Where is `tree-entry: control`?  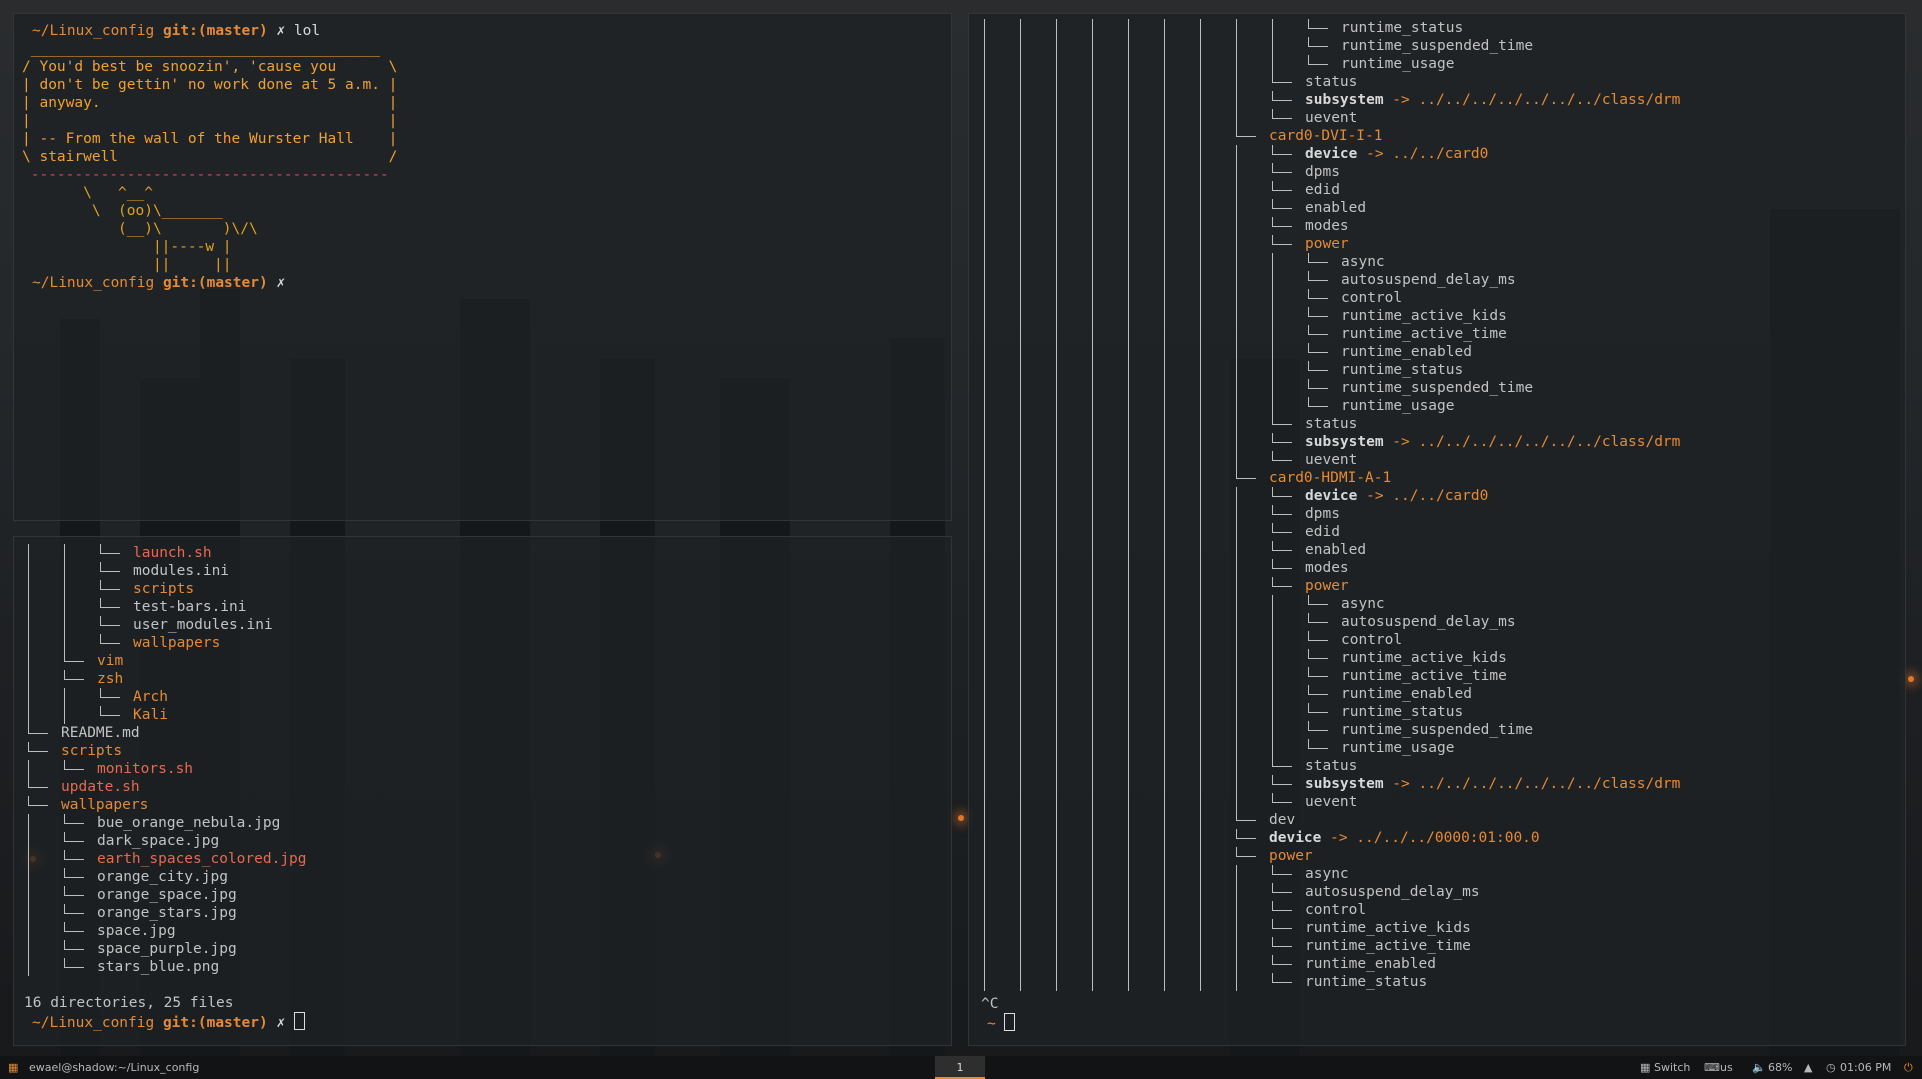 tree-entry: control is located at coordinates (1335, 910).